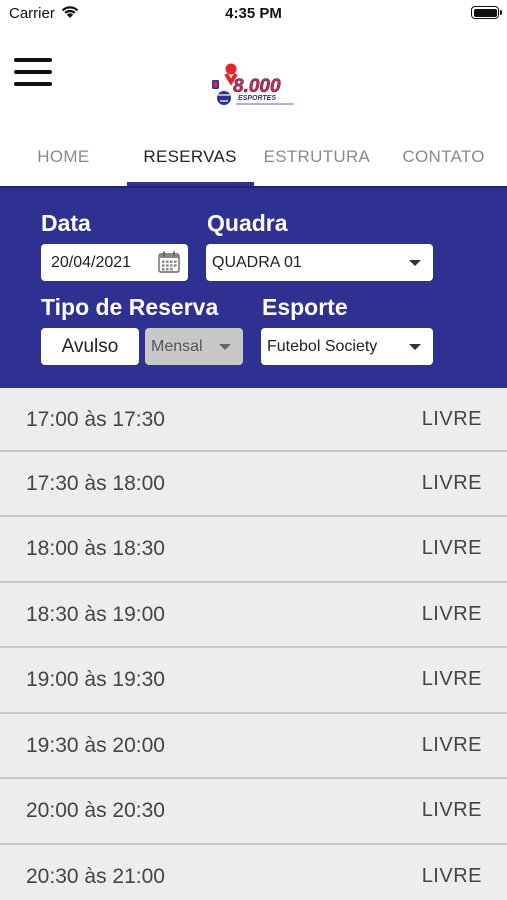  What do you see at coordinates (63, 157) in the screenshot?
I see `tab-home: HOME` at bounding box center [63, 157].